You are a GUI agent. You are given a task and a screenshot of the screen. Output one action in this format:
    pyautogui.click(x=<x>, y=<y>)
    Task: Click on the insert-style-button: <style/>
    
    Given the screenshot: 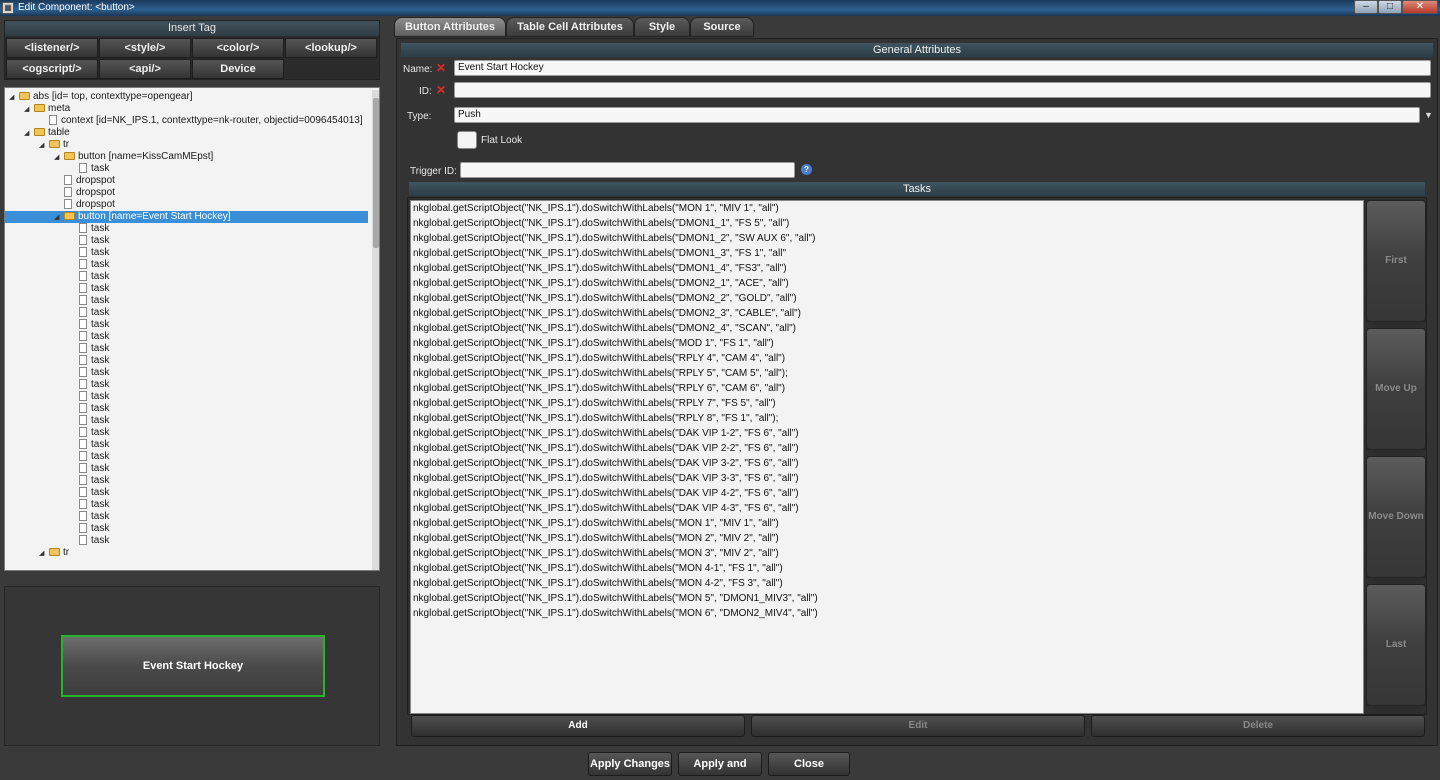 What is the action you would take?
    pyautogui.click(x=145, y=48)
    